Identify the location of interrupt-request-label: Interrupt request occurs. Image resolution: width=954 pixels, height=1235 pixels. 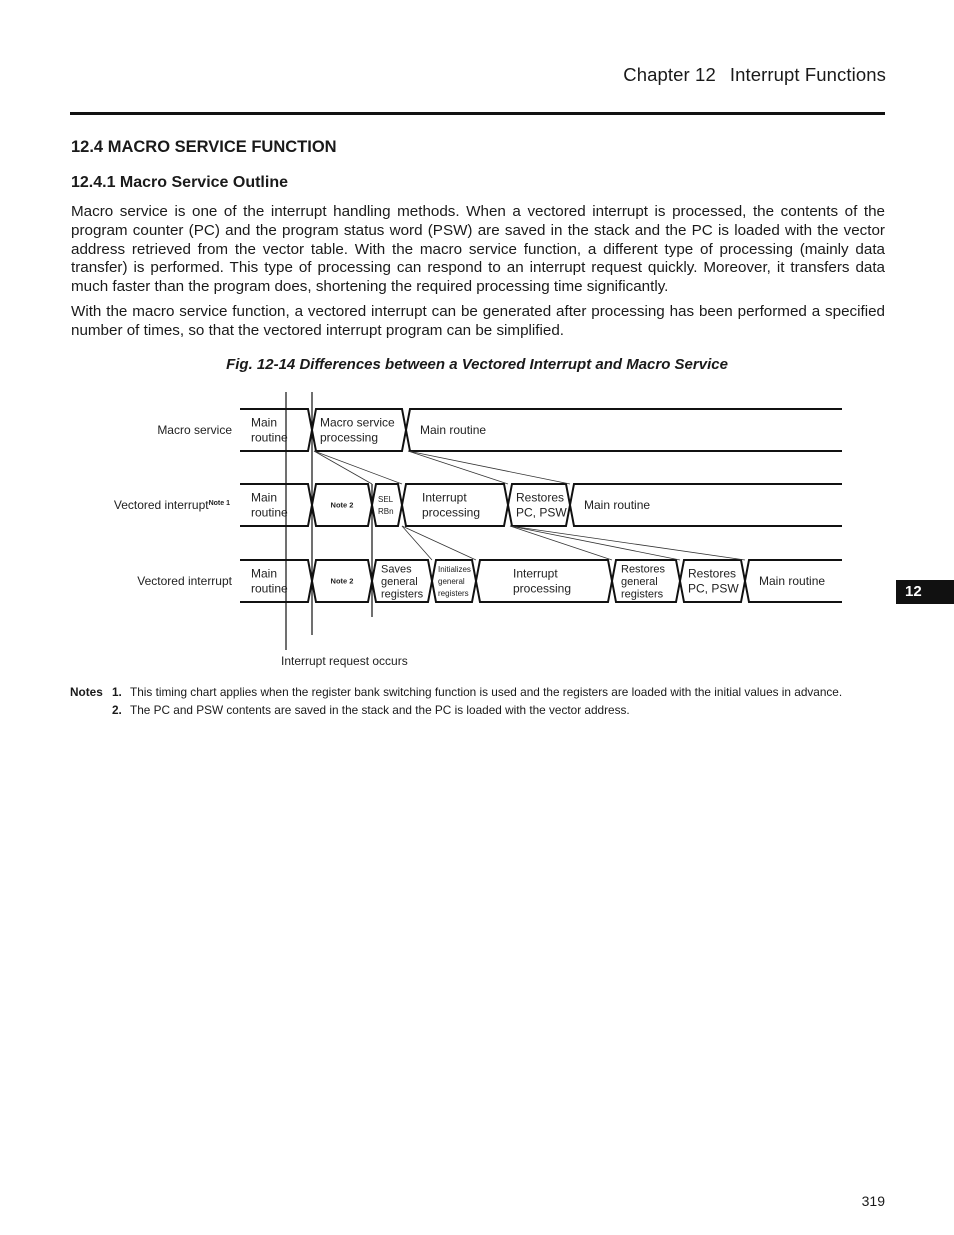
(344, 661).